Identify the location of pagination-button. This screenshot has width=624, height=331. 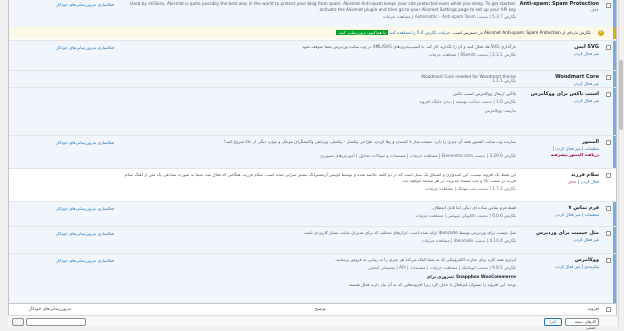
(18, 322).